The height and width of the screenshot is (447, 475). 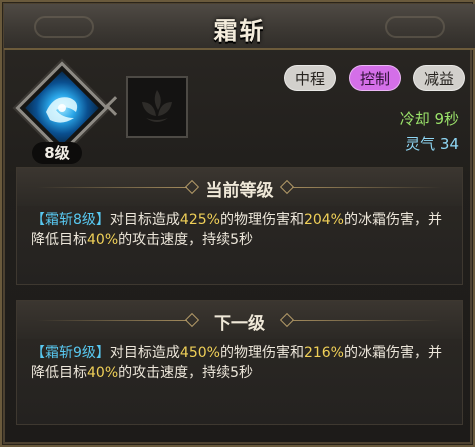 I want to click on lotus-icon, so click(x=157, y=106).